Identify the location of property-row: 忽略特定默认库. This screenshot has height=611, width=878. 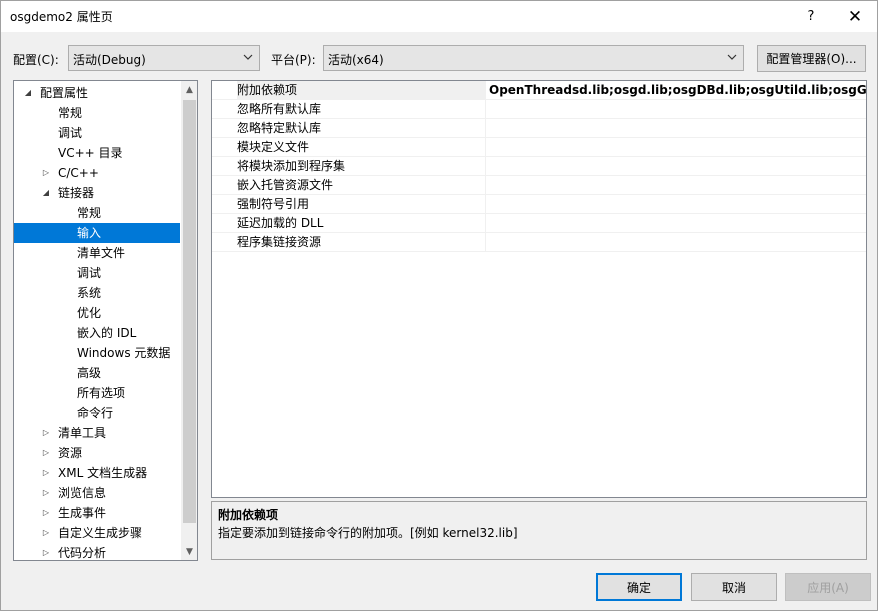
(539, 128).